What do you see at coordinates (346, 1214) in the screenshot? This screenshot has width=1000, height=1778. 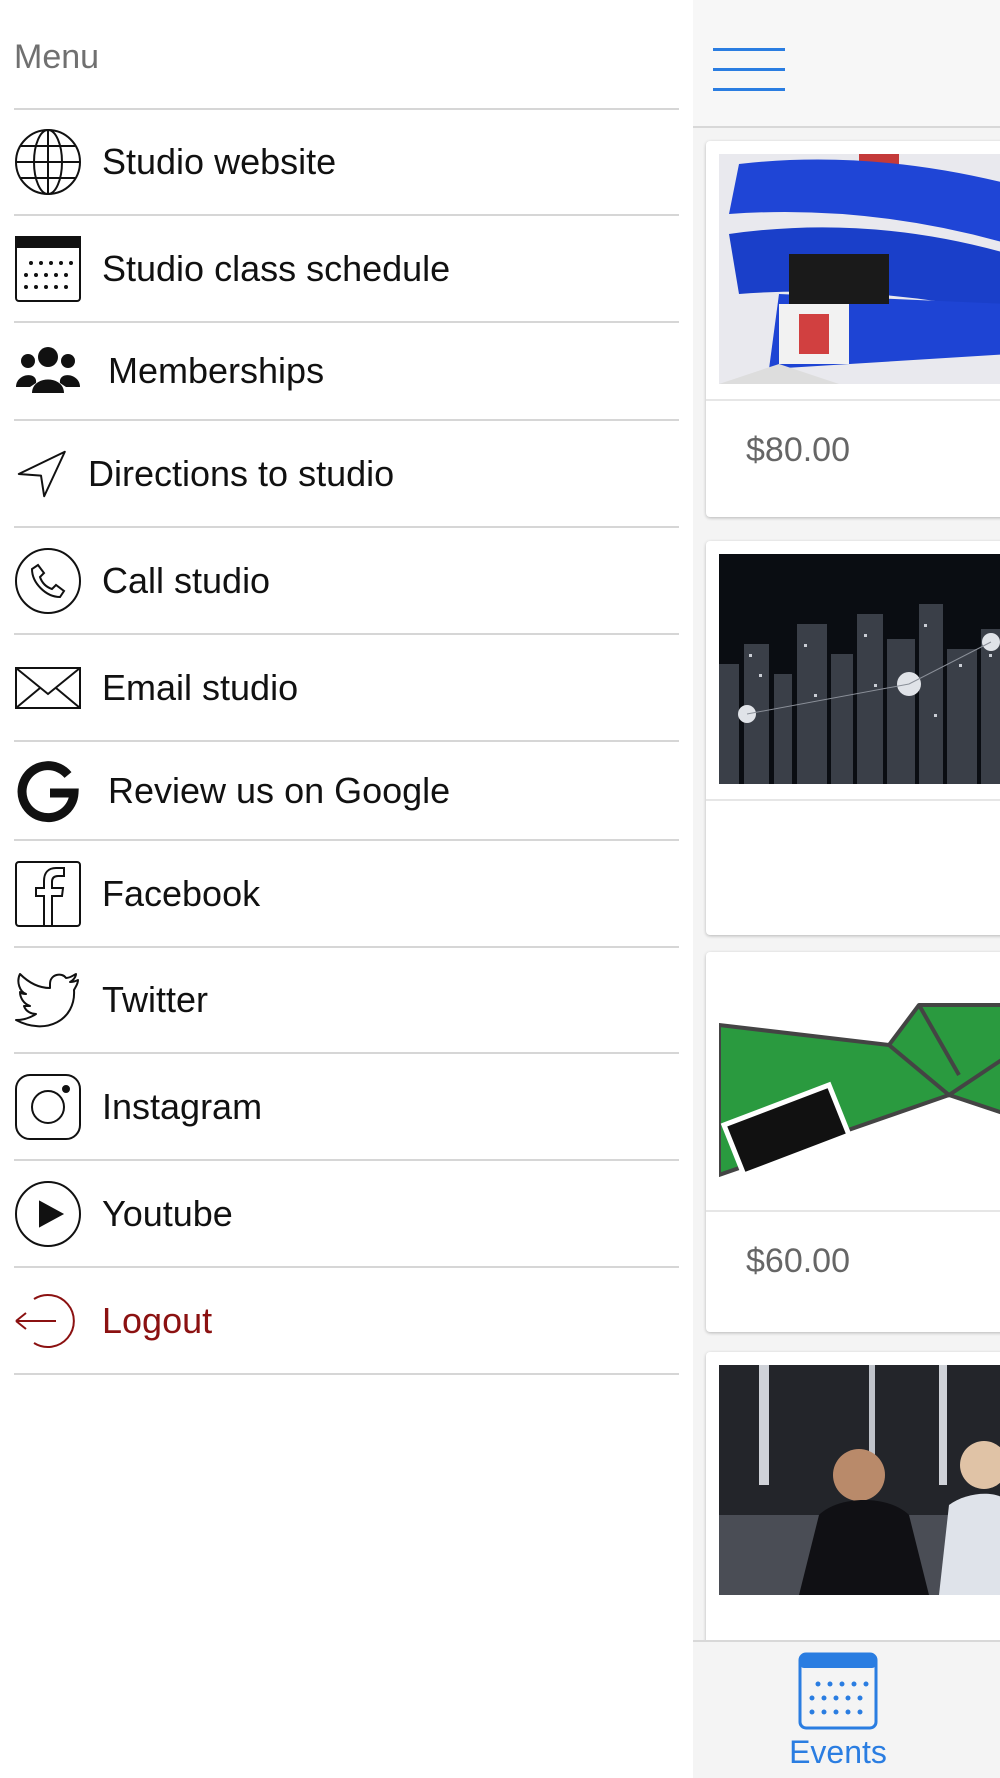 I see `menu-item-youtube: Youtube` at bounding box center [346, 1214].